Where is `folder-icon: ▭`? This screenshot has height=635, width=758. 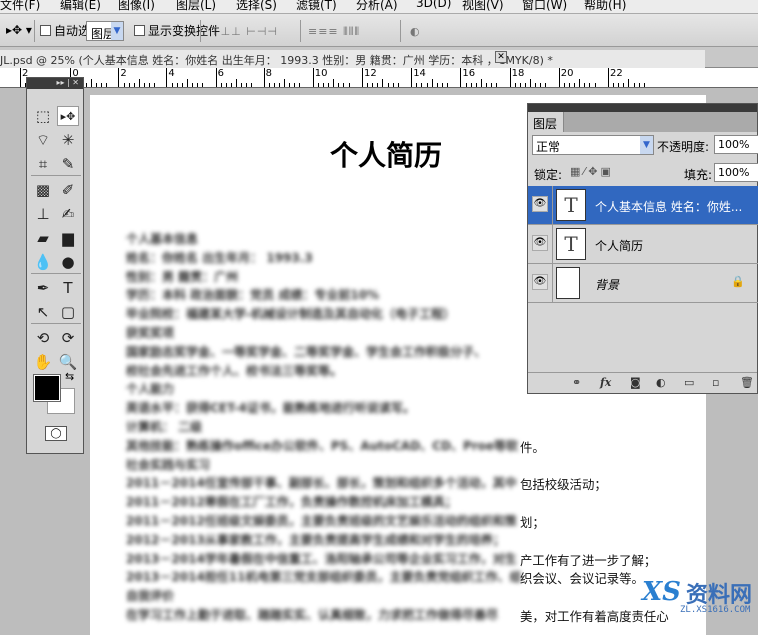 folder-icon: ▭ is located at coordinates (689, 382).